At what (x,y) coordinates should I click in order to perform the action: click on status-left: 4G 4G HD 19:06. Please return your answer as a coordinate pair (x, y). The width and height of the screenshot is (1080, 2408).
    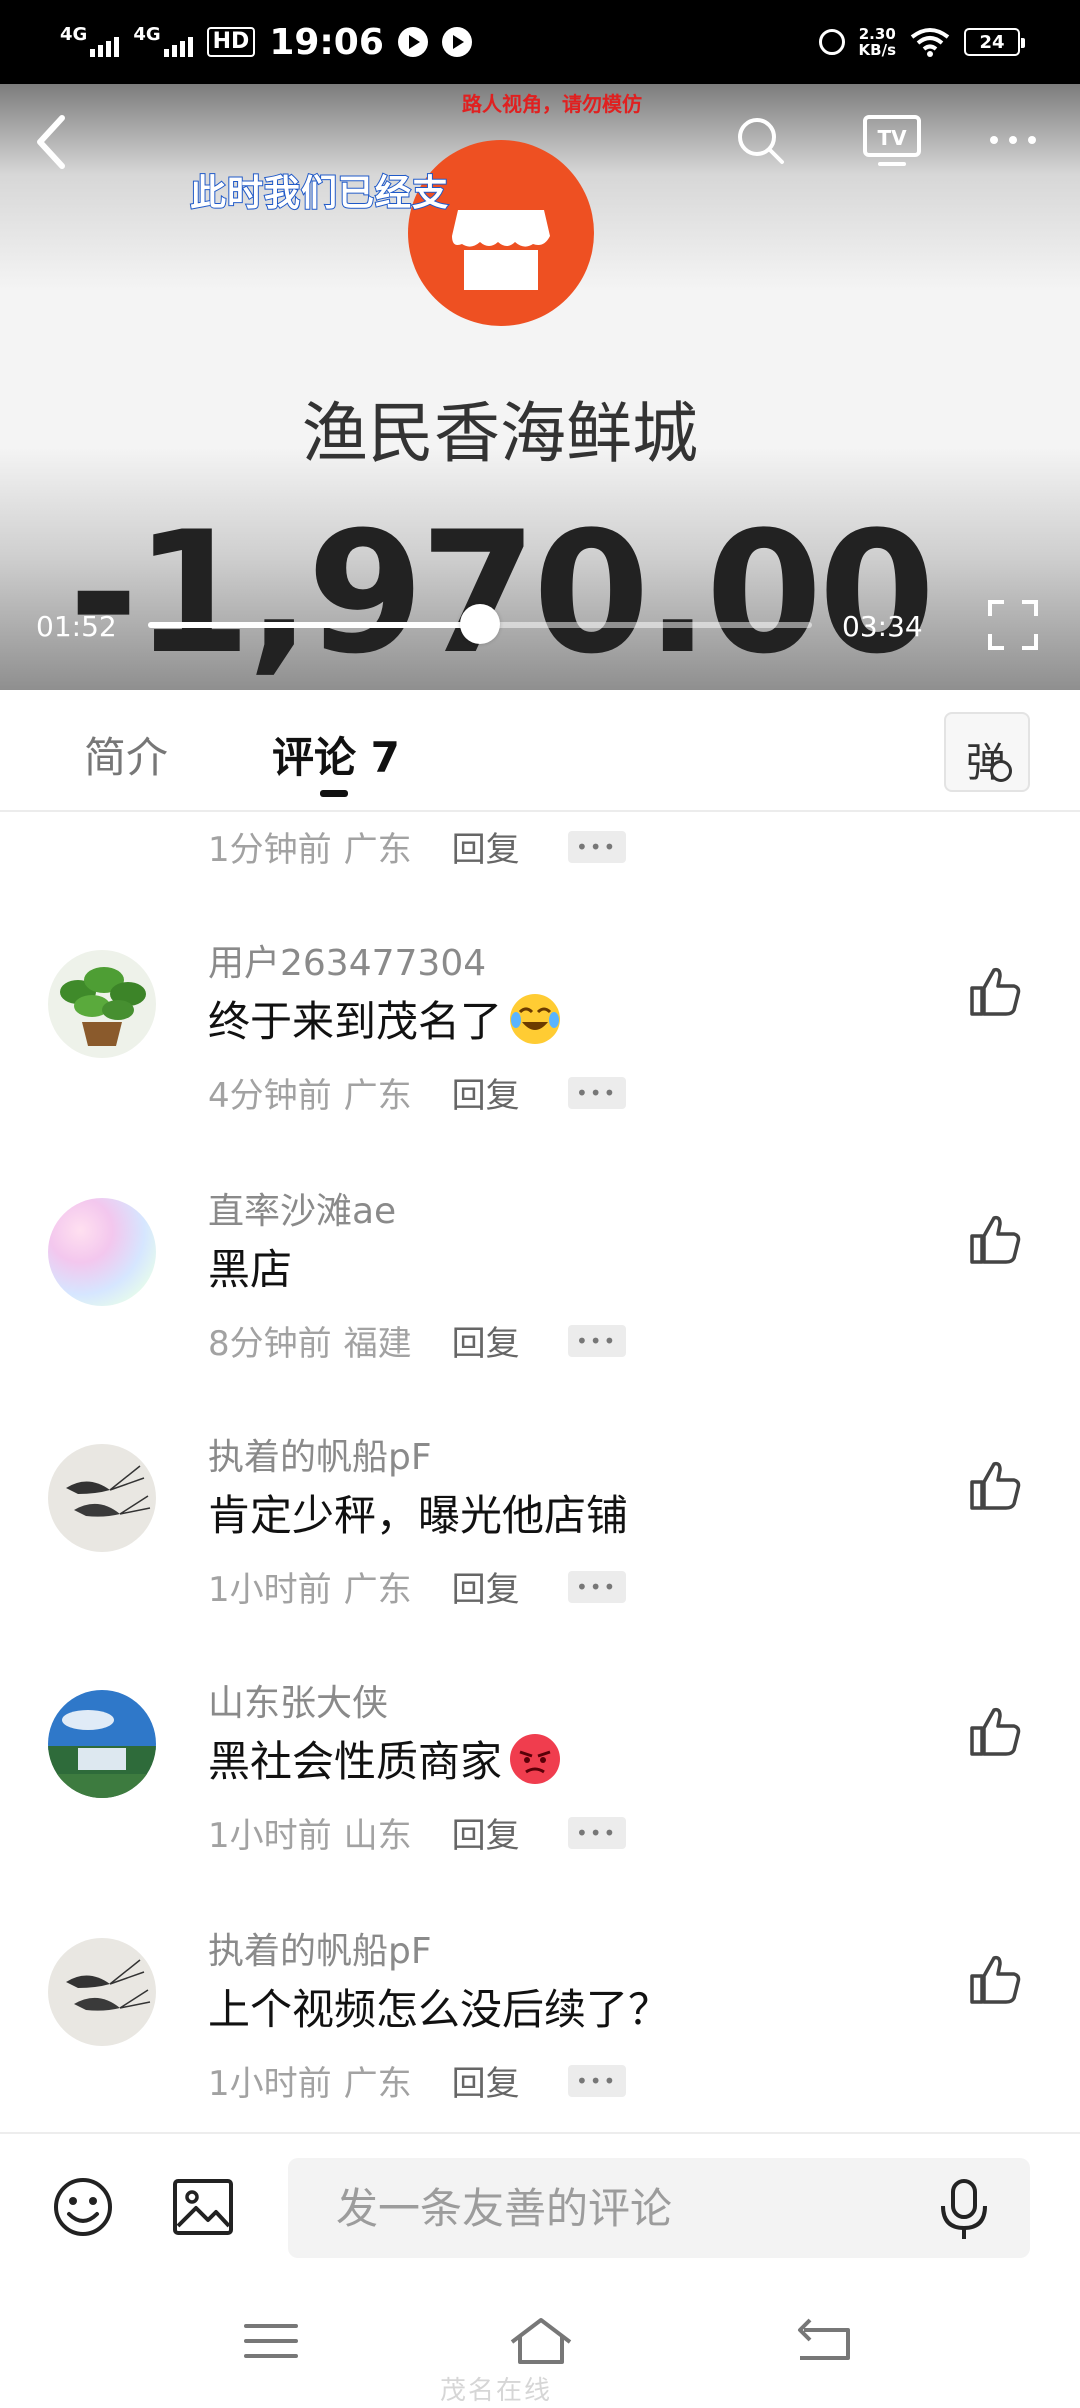
    Looking at the image, I should click on (266, 42).